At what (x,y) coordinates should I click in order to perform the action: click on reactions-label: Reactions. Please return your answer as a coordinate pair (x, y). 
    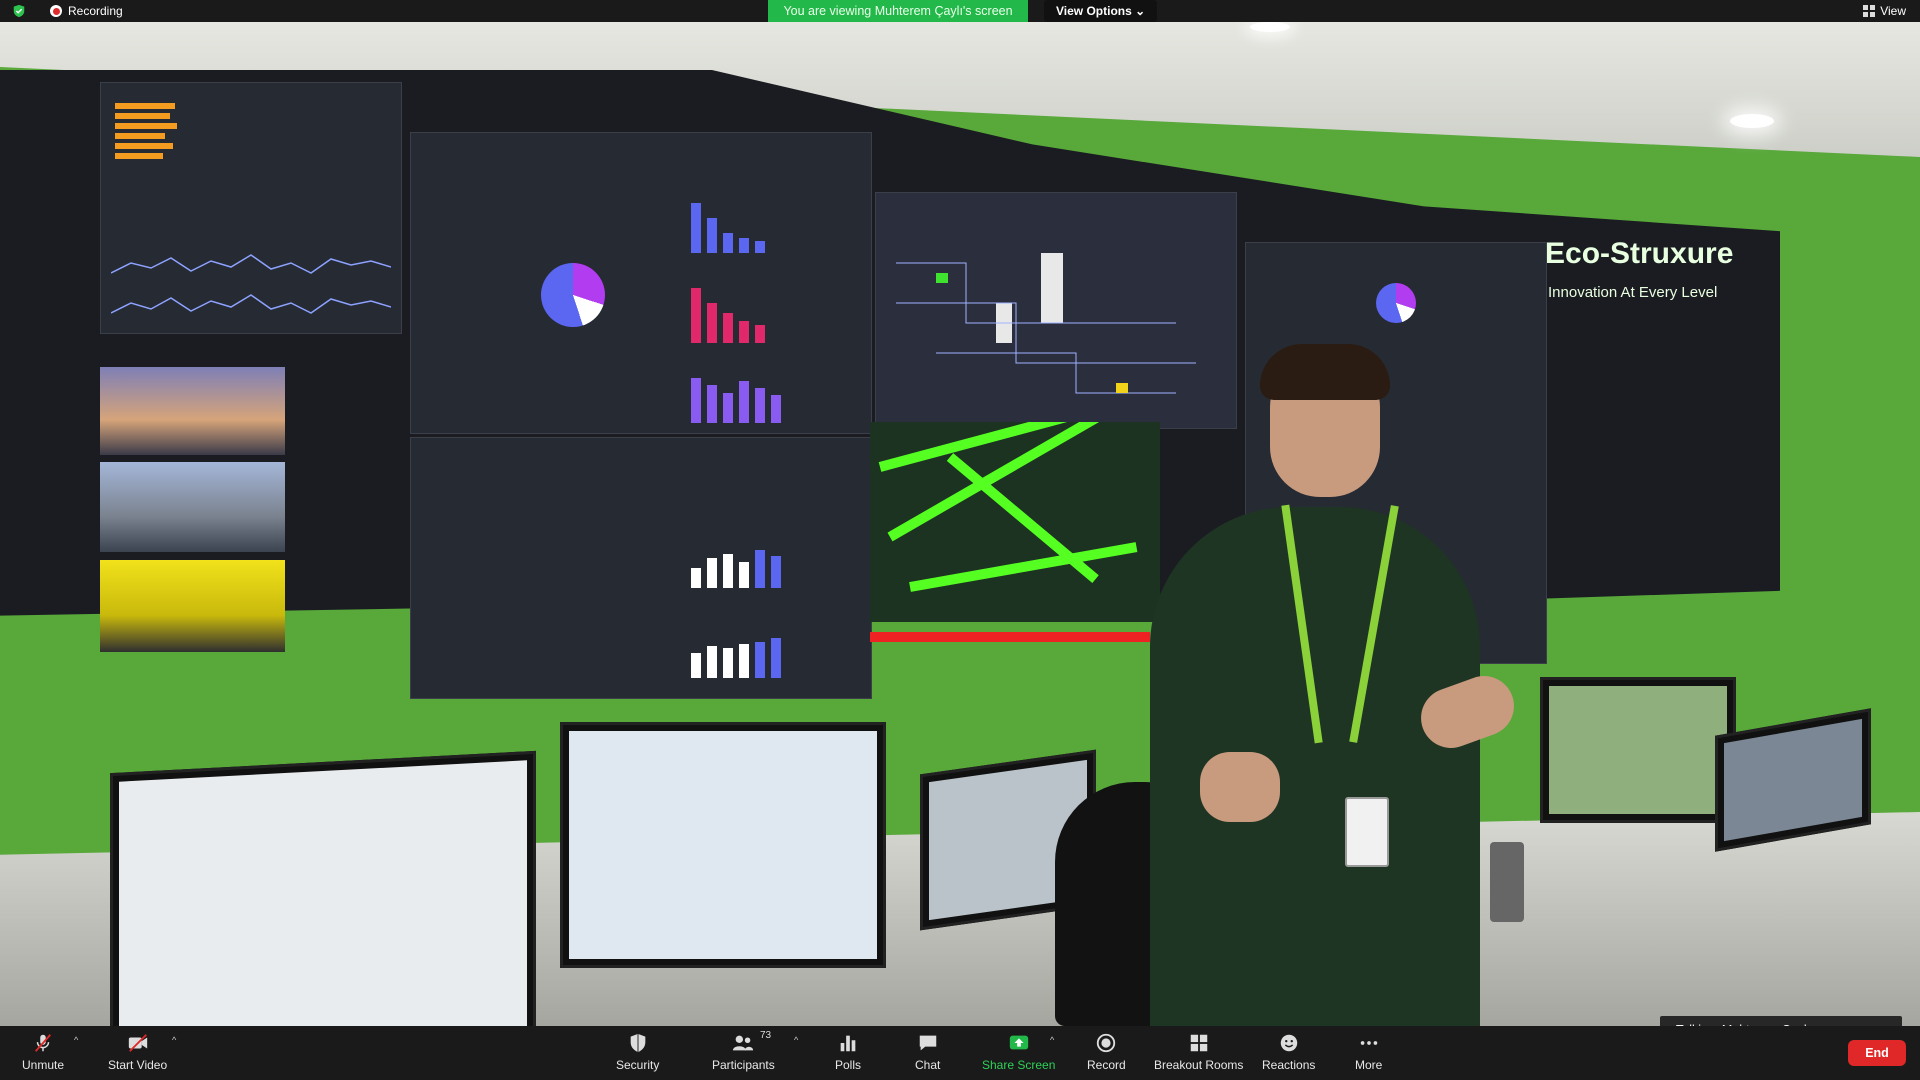
    Looking at the image, I should click on (1289, 1065).